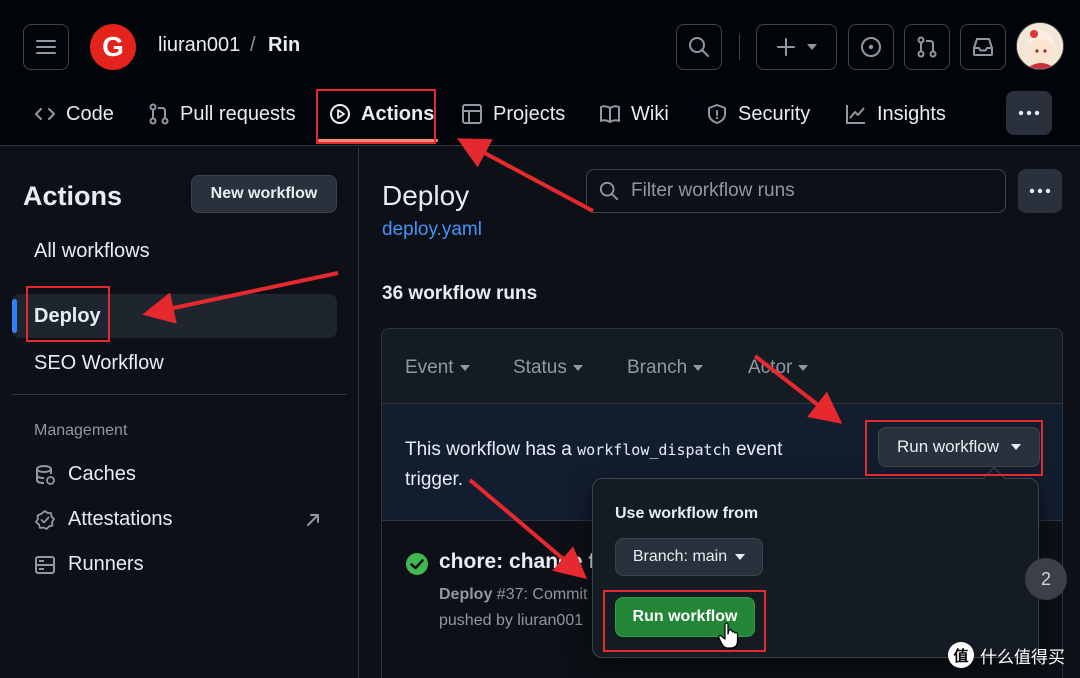  I want to click on highlight-deploy-item, so click(68, 314).